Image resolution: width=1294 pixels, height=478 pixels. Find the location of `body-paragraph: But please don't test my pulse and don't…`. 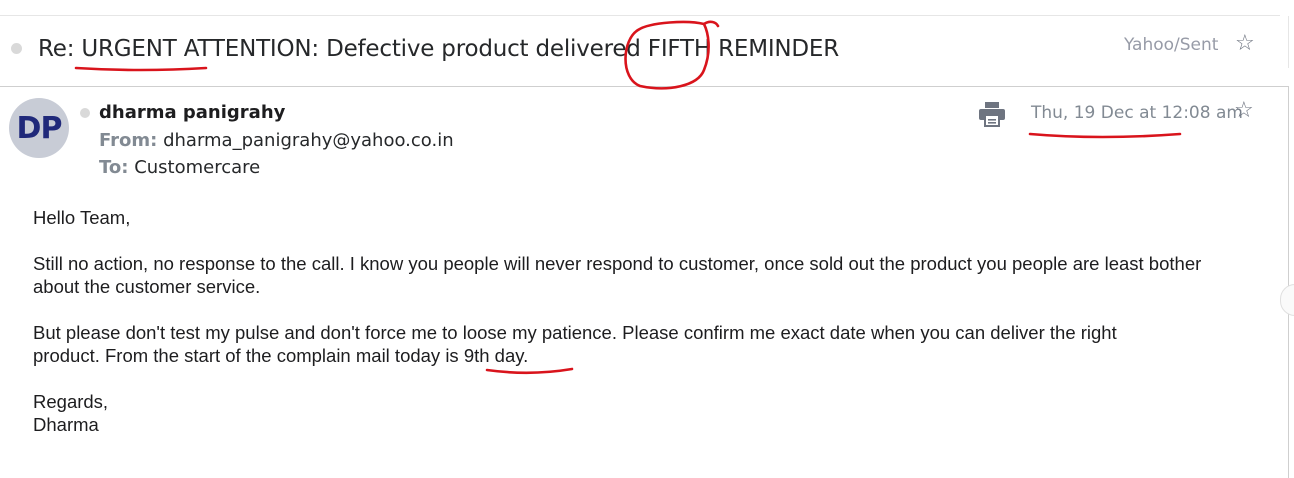

body-paragraph: But please don't test my pulse and don't… is located at coordinates (633, 344).